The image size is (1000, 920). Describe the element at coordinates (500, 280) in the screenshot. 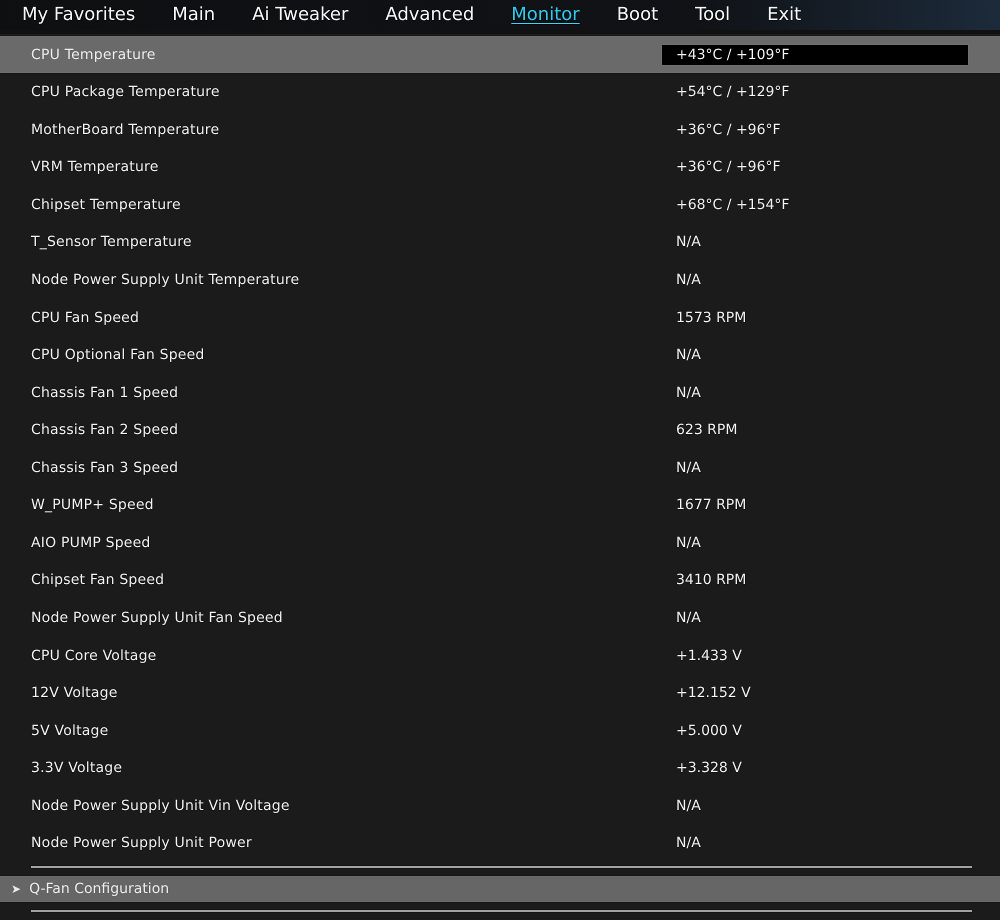

I see `setting-row: Node Power Supply Unit Temperature N/A` at that location.